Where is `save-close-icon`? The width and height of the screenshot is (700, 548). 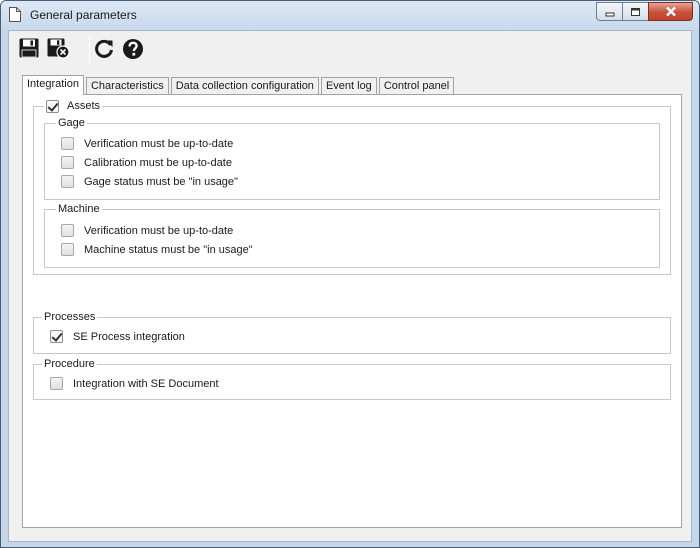 save-close-icon is located at coordinates (58, 48).